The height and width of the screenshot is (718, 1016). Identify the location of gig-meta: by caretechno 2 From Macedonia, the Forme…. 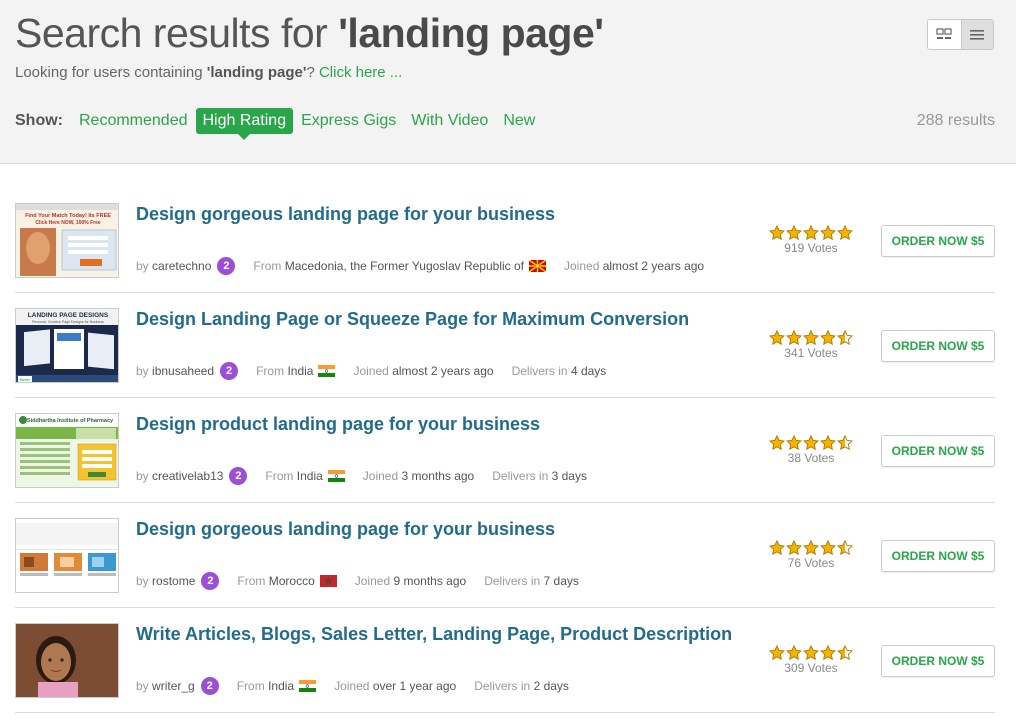
(429, 266).